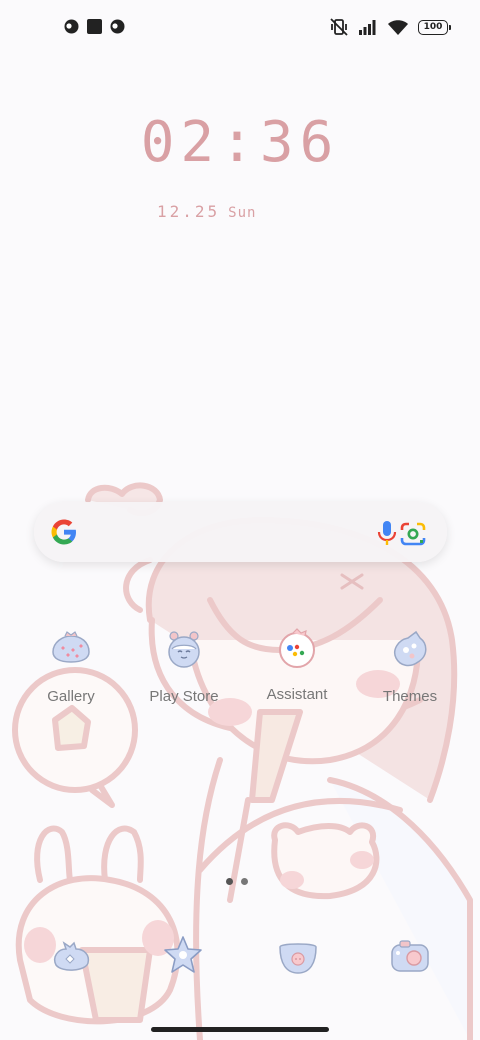  I want to click on gallery-icon, so click(71, 647).